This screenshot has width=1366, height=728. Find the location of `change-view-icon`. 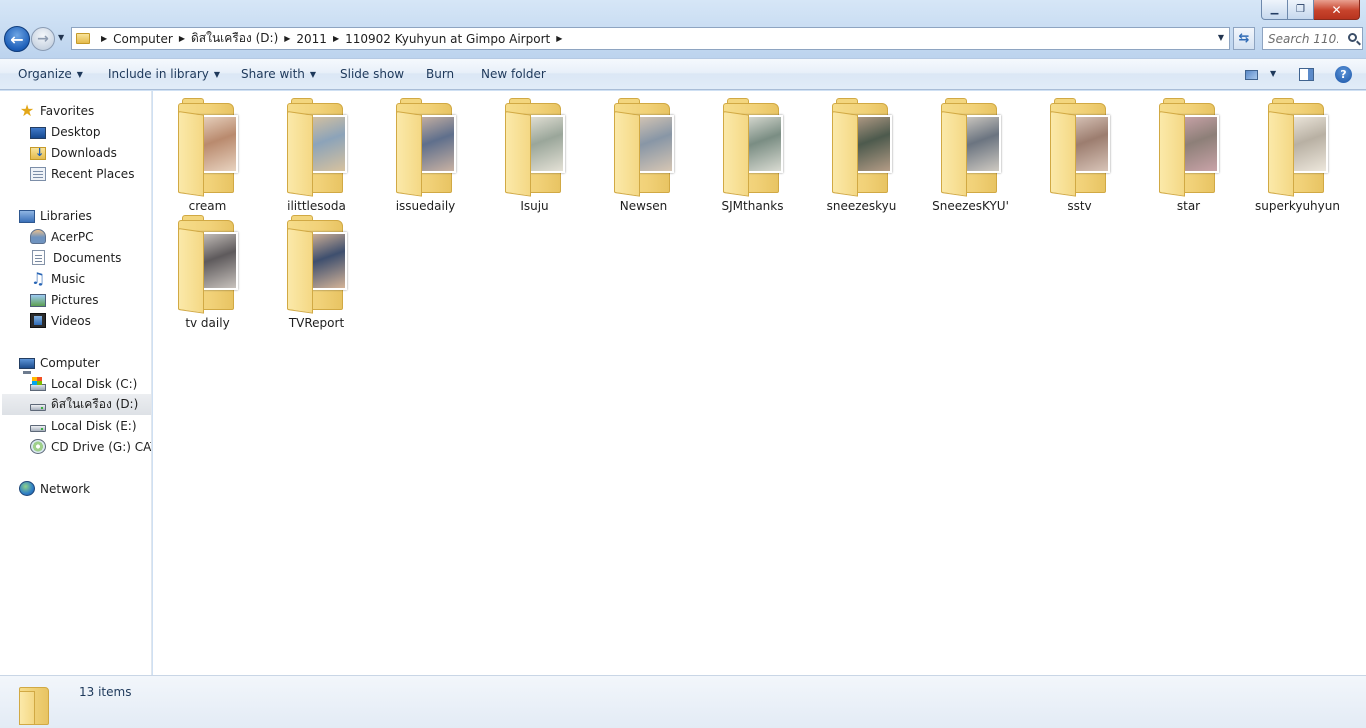

change-view-icon is located at coordinates (1251, 75).